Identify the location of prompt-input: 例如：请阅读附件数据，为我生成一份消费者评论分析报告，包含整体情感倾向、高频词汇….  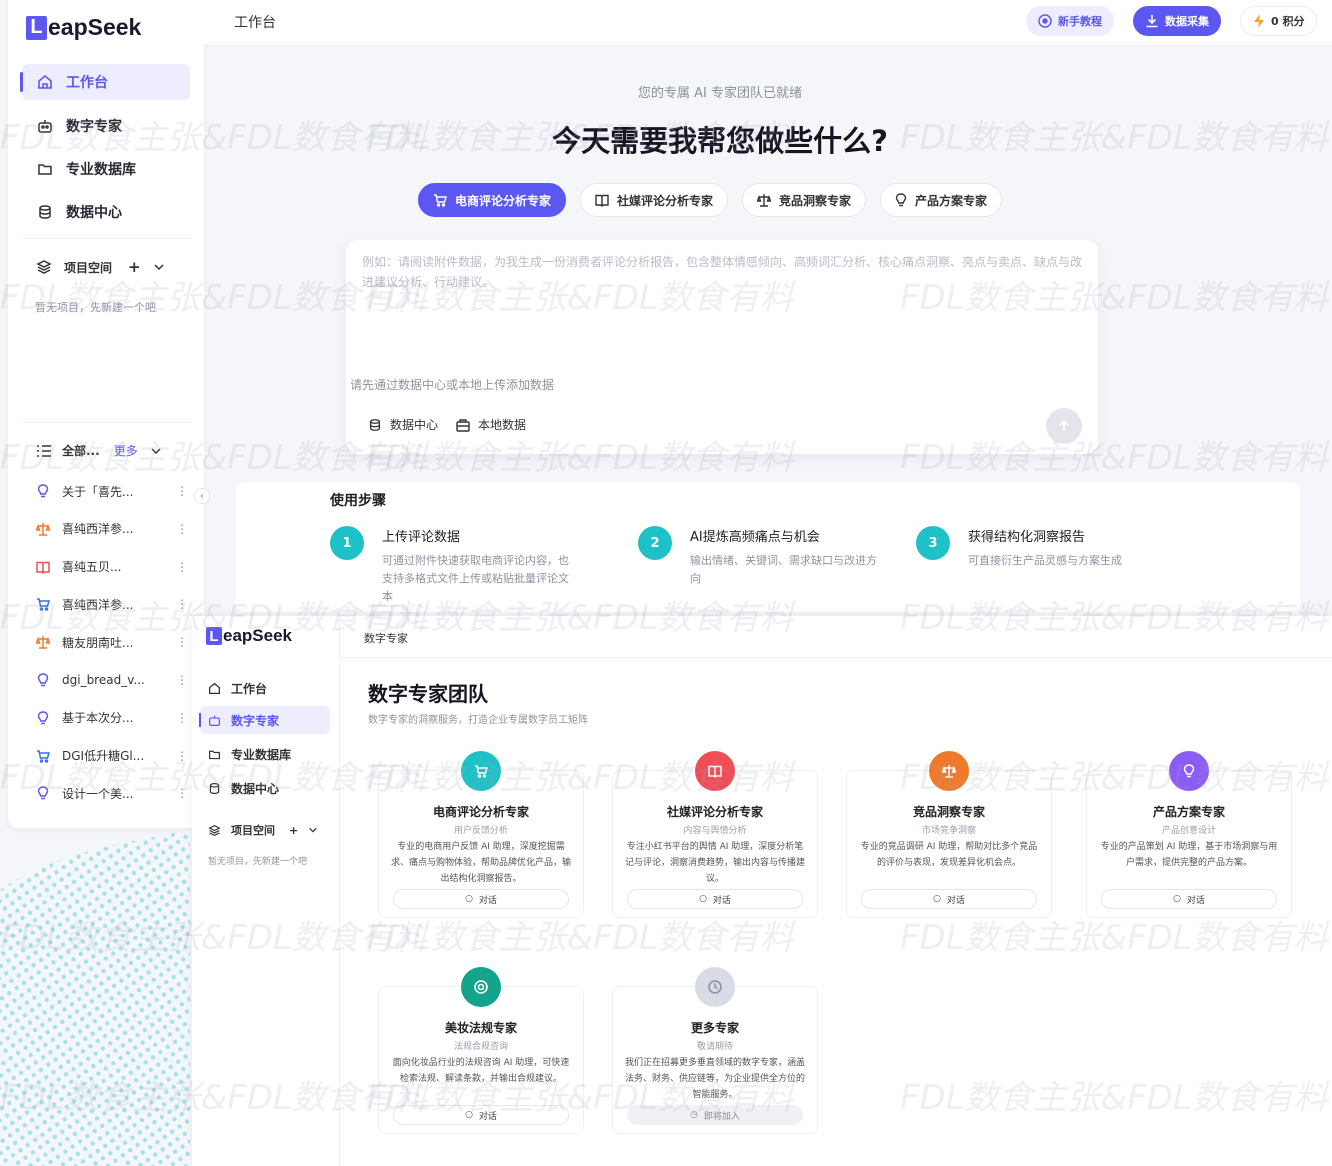
(722, 272).